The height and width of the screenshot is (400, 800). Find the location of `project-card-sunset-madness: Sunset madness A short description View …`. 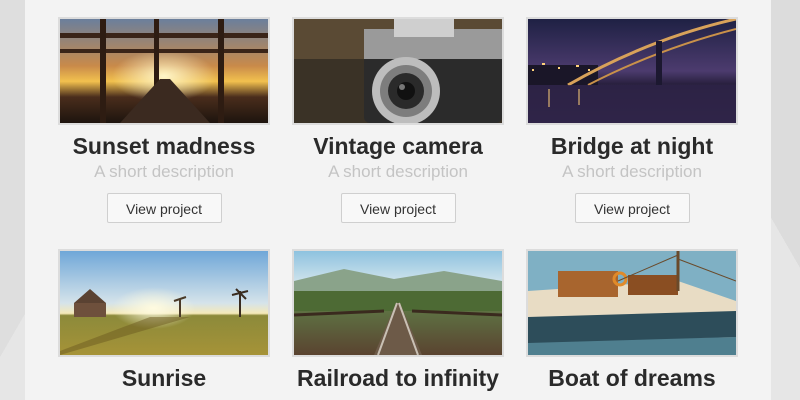

project-card-sunset-madness: Sunset madness A short description View … is located at coordinates (164, 120).